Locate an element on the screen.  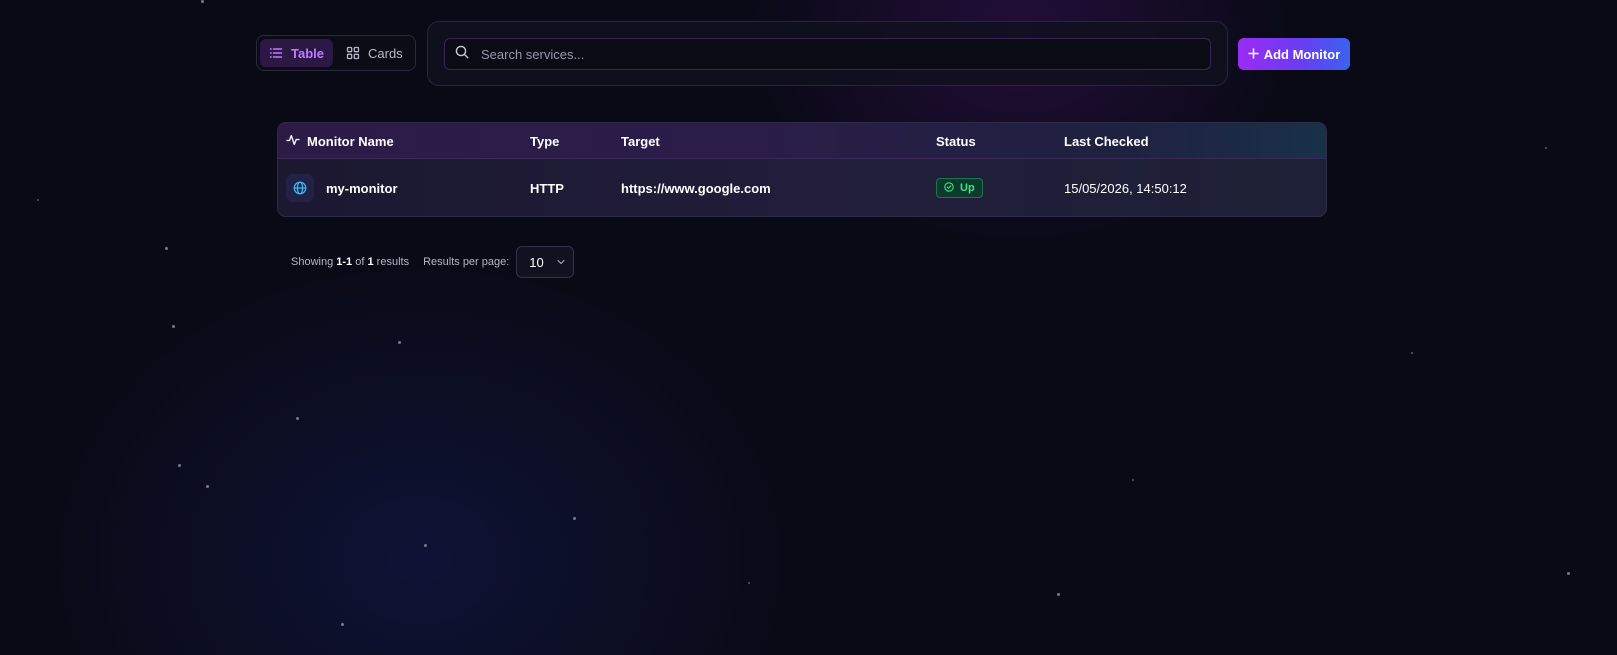
cards-view-button: Cards is located at coordinates (374, 53).